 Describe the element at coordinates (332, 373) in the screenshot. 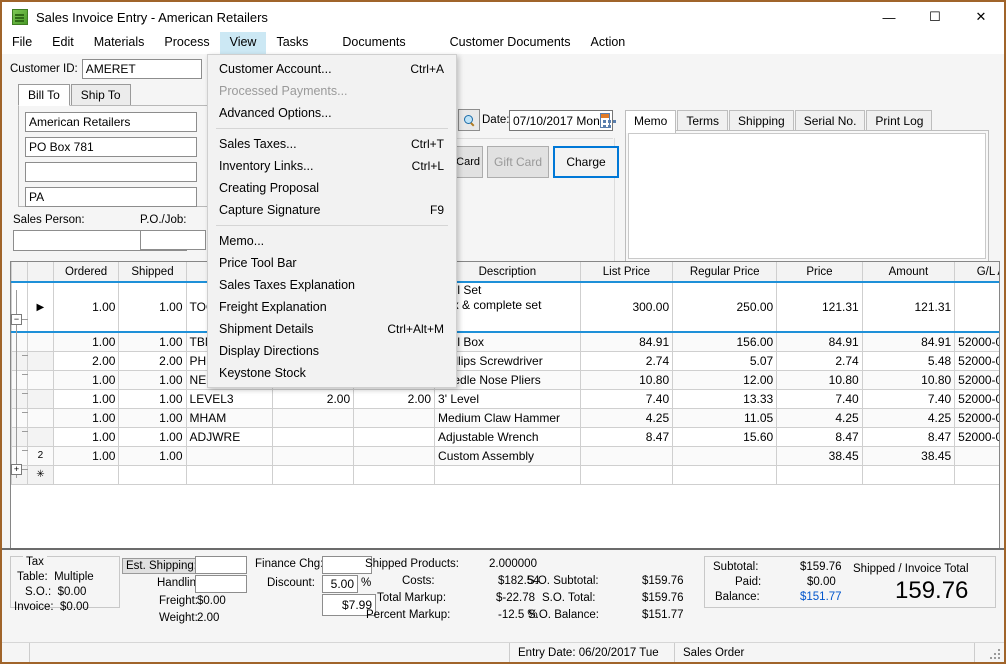

I see `menu-item-keystone-stock: Keystone Stock` at that location.